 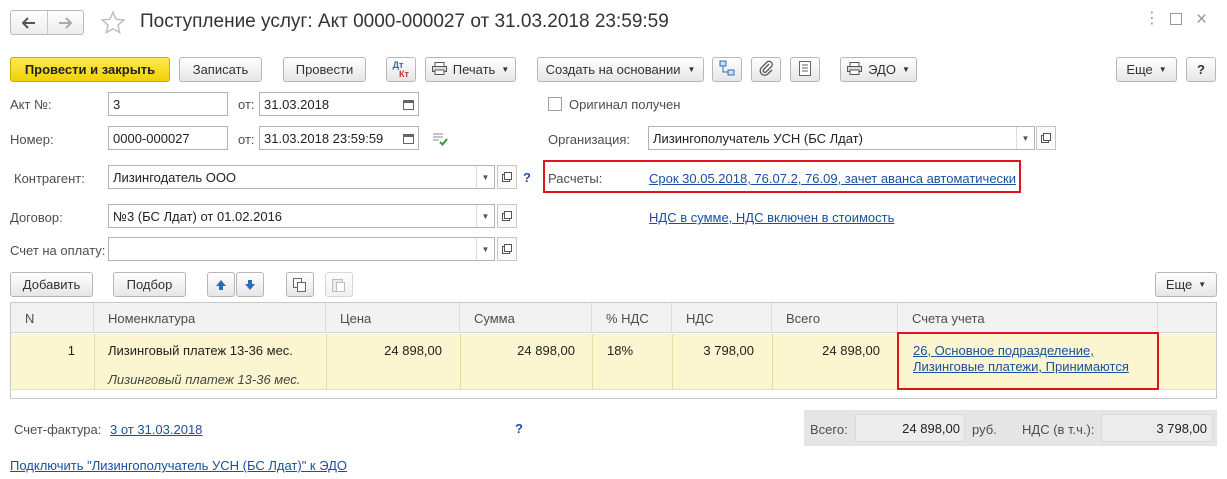 What do you see at coordinates (1046, 138) in the screenshot?
I see `organization-open-button` at bounding box center [1046, 138].